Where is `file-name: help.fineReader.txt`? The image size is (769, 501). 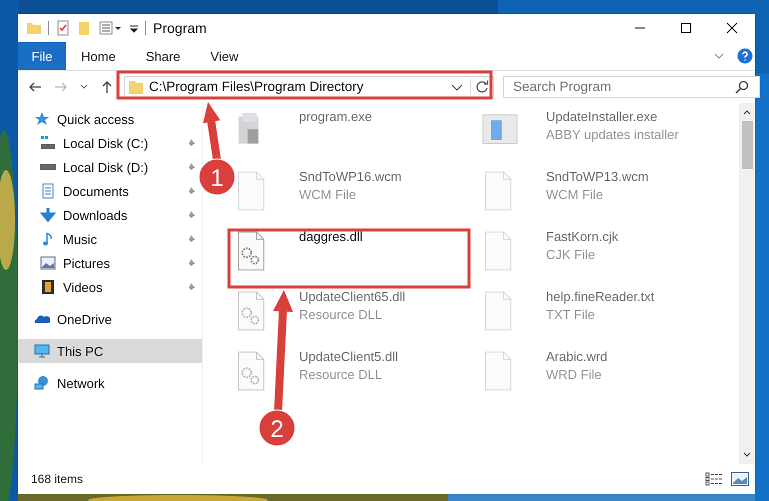 file-name: help.fineReader.txt is located at coordinates (600, 296).